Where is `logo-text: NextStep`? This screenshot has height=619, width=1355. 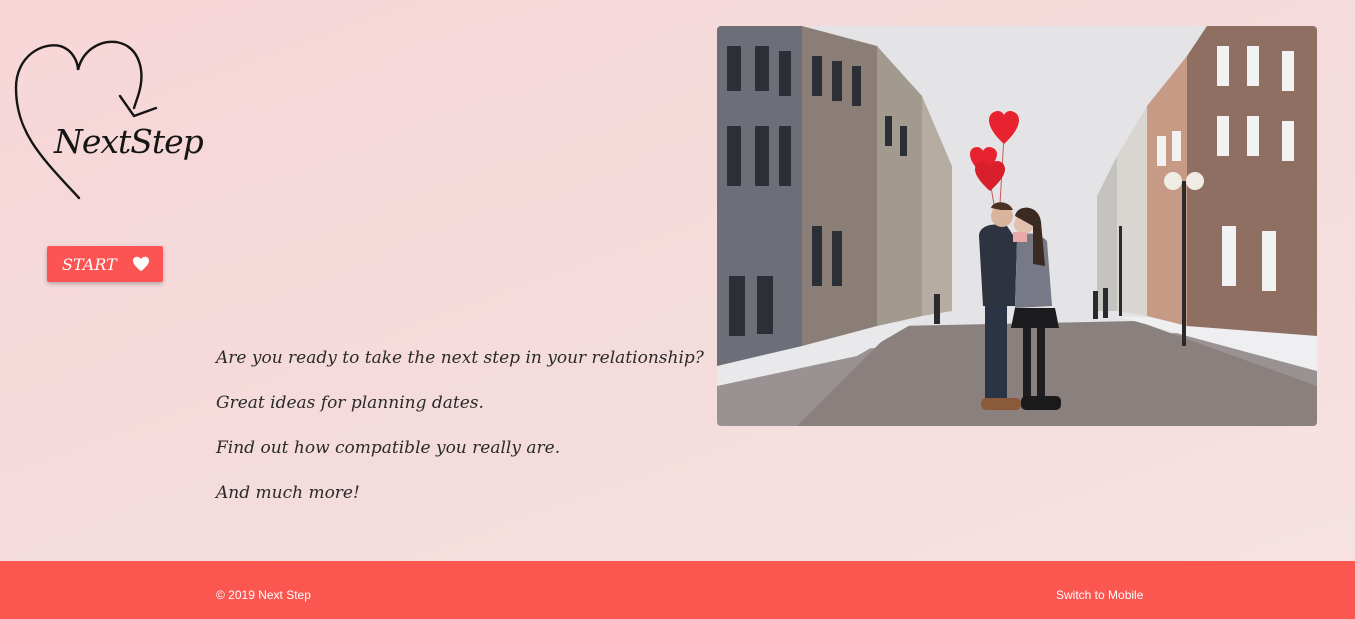
logo-text: NextStep is located at coordinates (129, 141).